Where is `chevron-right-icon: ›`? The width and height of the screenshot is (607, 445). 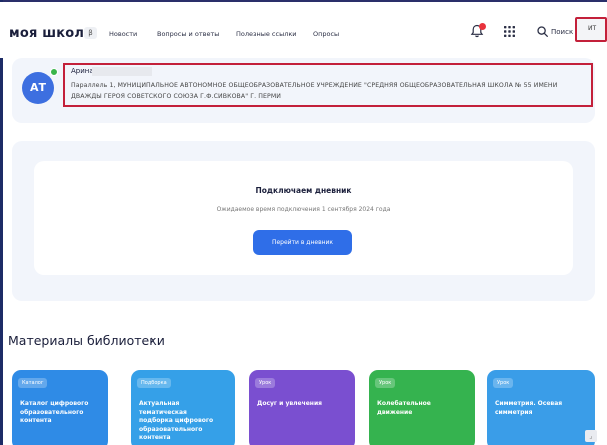 chevron-right-icon: › is located at coordinates (152, 340).